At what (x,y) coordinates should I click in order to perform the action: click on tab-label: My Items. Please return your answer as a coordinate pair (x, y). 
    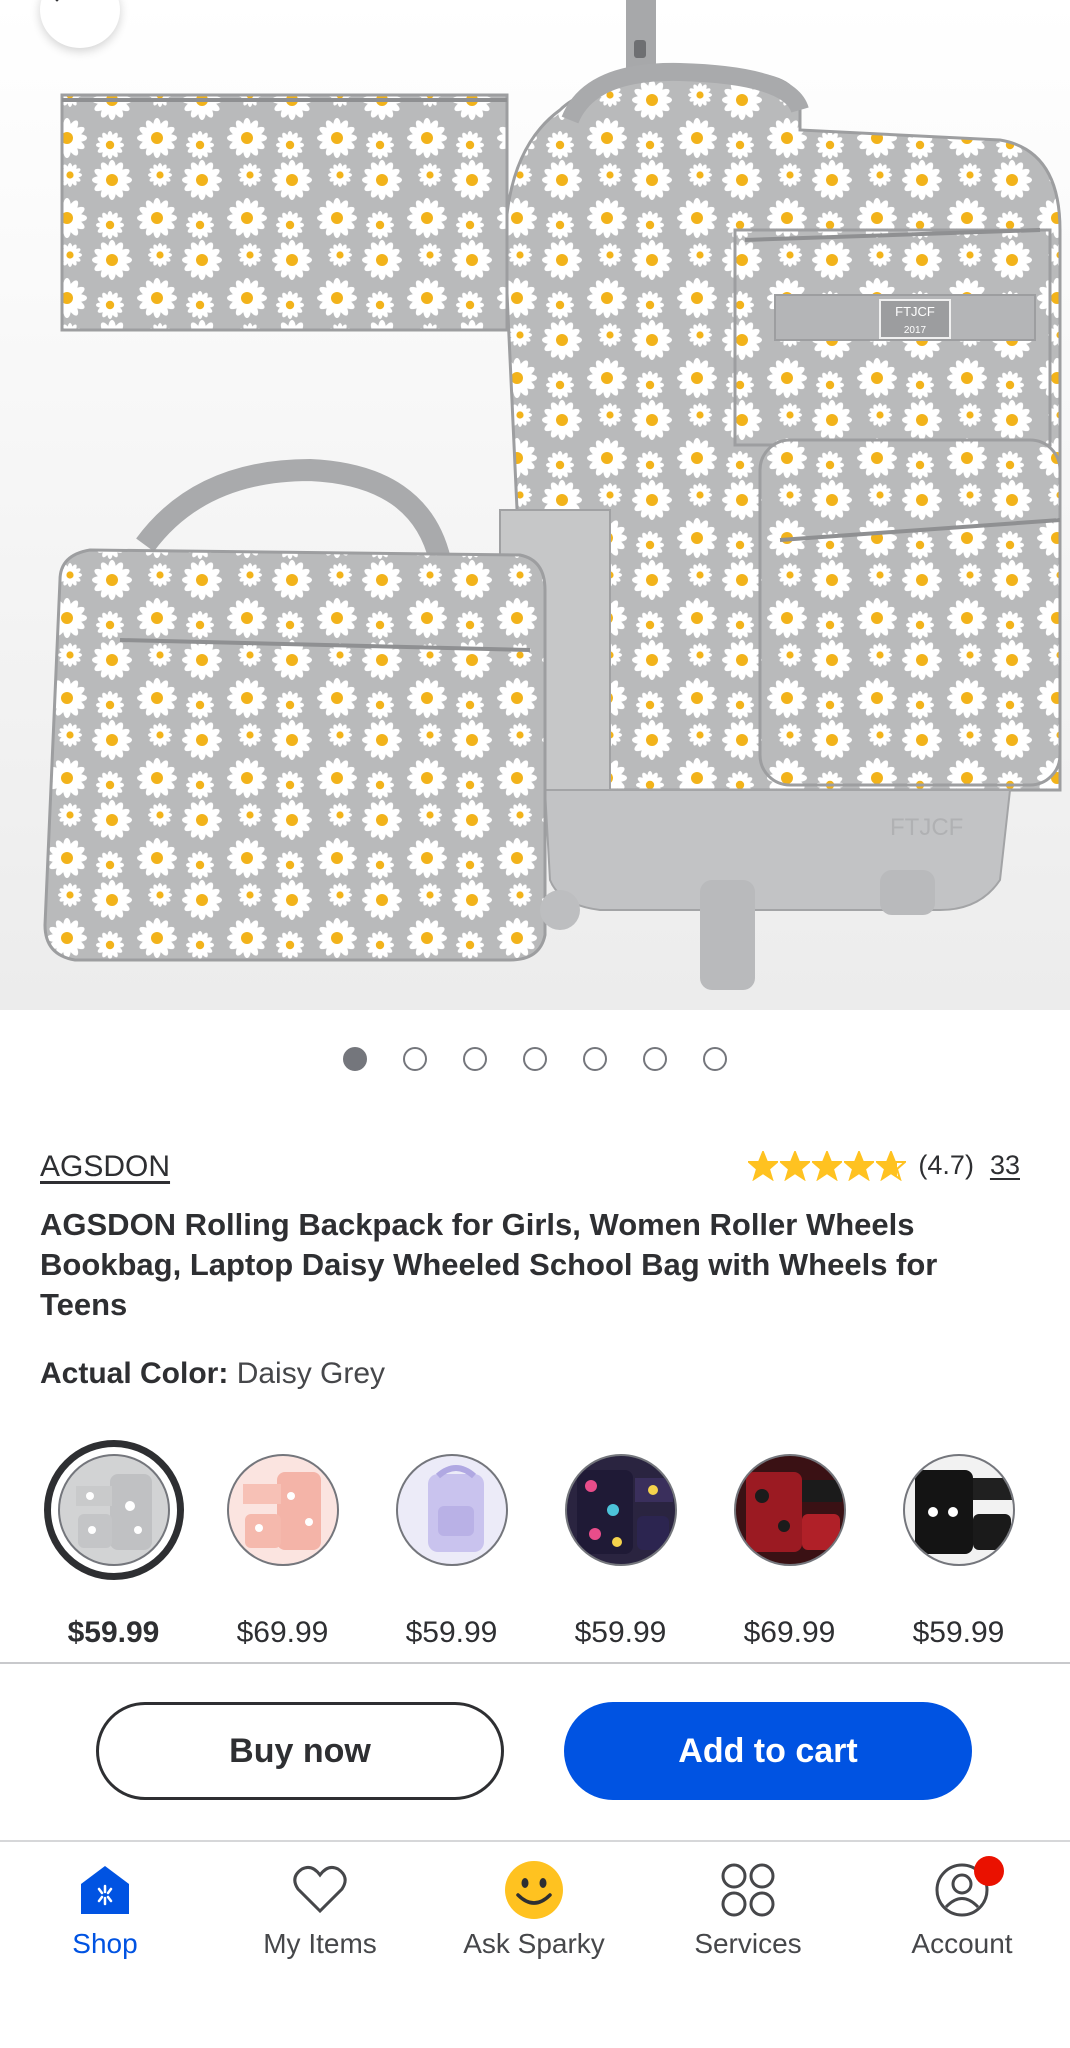
    Looking at the image, I should click on (320, 1943).